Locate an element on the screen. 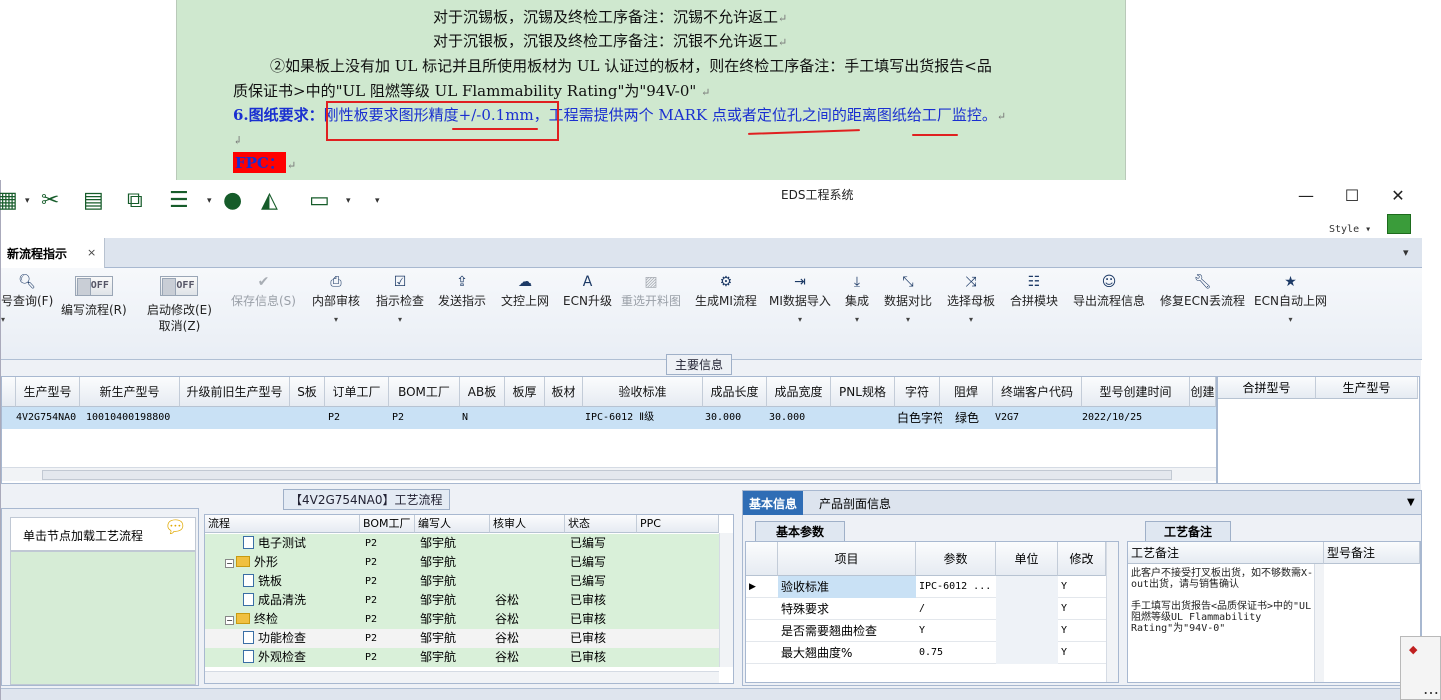 This screenshot has width=1441, height=700. tree-row: 成品清洗 P2 邹宇航 谷松 已审核 is located at coordinates (462, 600).